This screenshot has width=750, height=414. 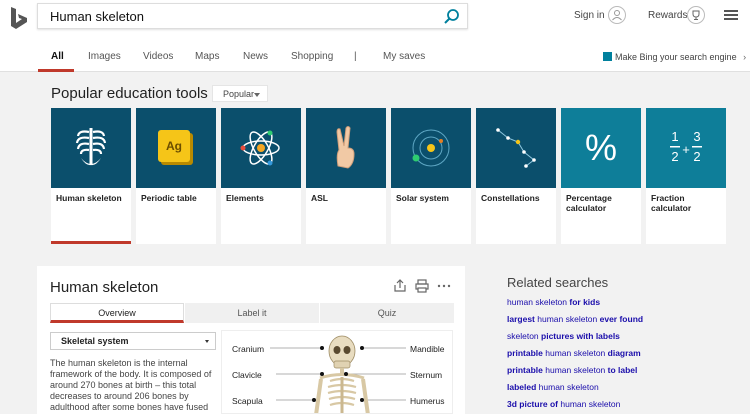 What do you see at coordinates (534, 404) in the screenshot?
I see `related-search-segment: 3d picture of` at bounding box center [534, 404].